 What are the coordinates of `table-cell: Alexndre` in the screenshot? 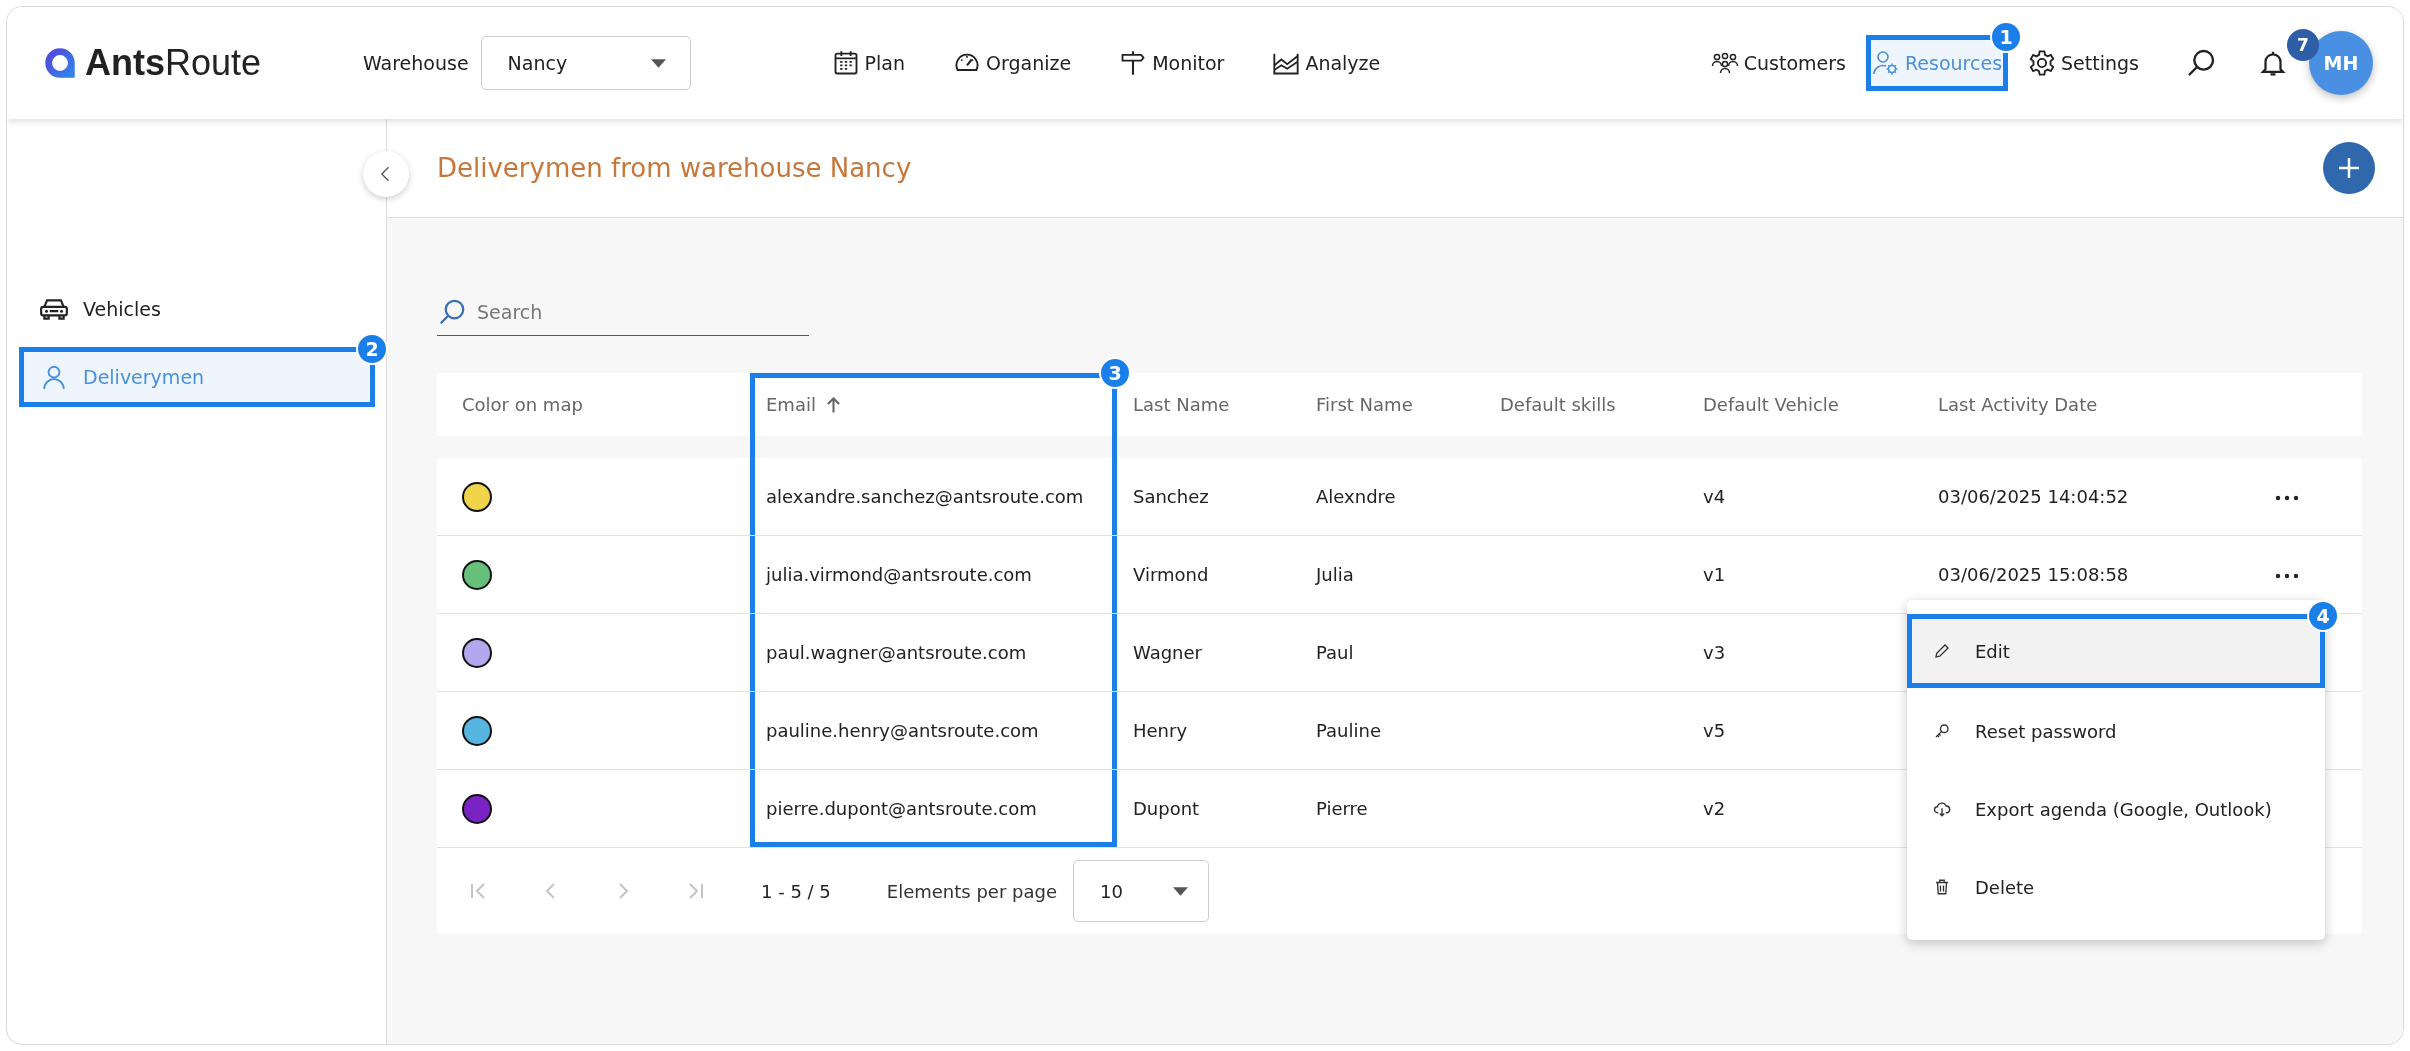 It's located at (1356, 496).